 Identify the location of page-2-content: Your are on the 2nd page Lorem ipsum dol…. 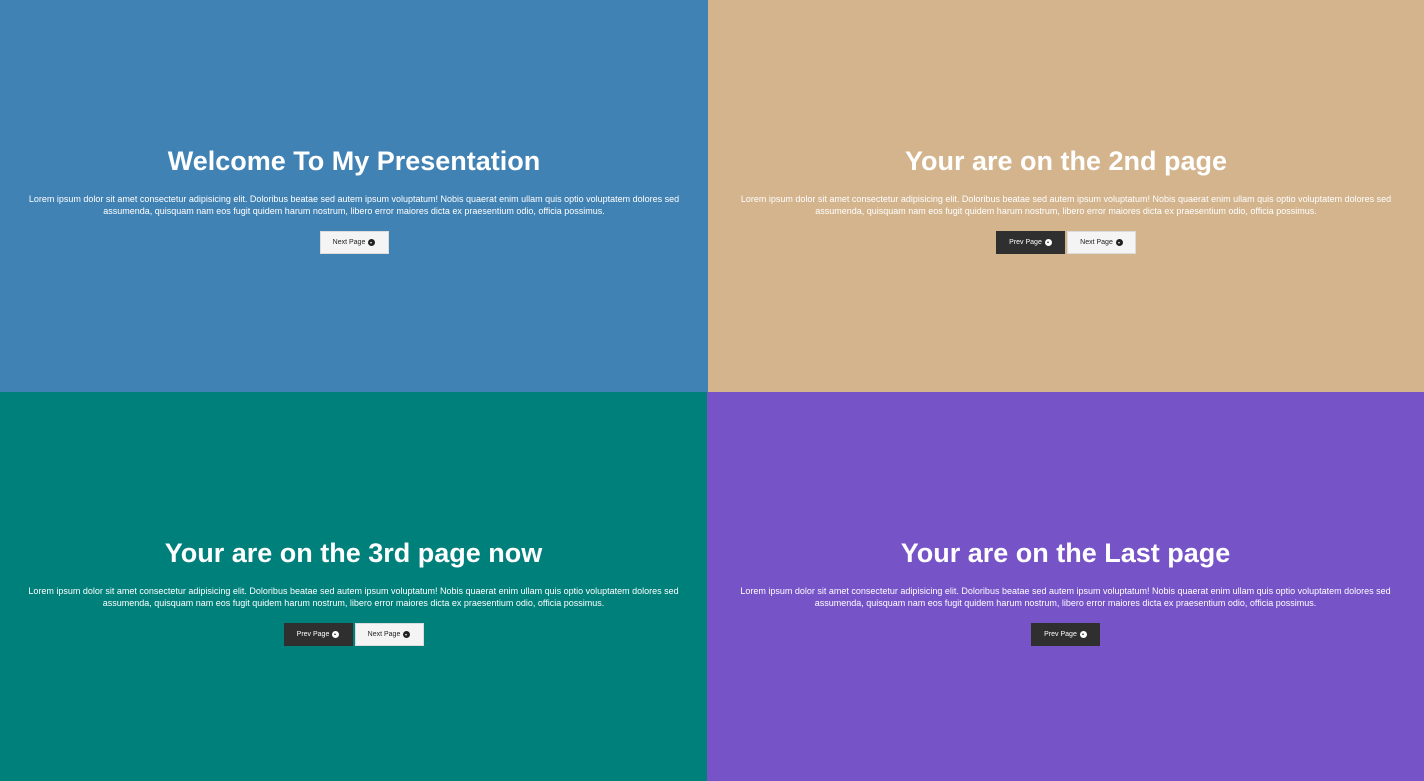
(1066, 199).